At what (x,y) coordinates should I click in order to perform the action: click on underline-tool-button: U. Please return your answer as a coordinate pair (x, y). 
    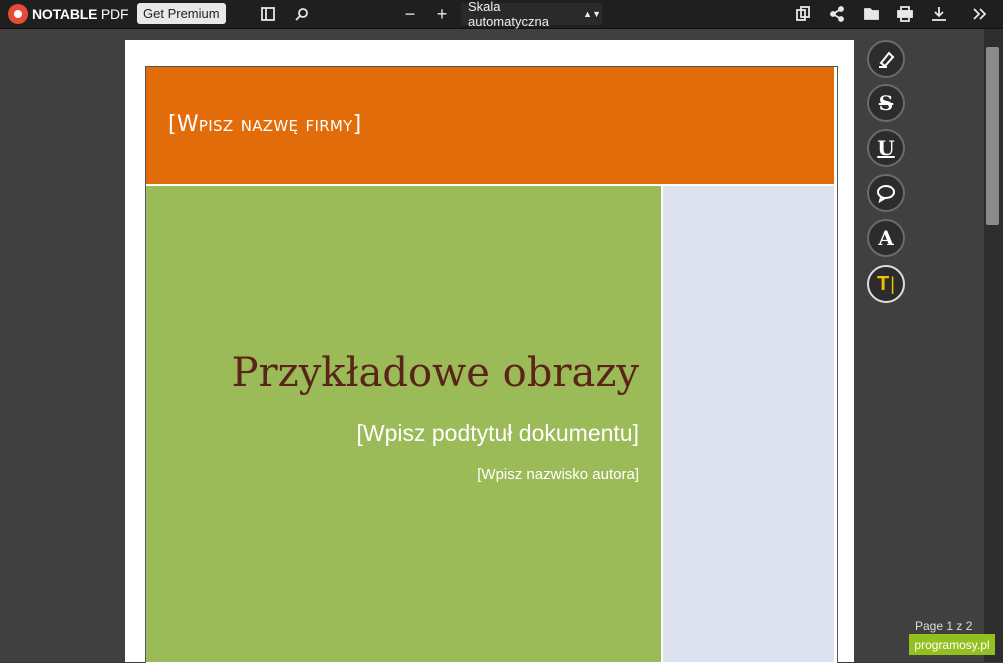
    Looking at the image, I should click on (886, 148).